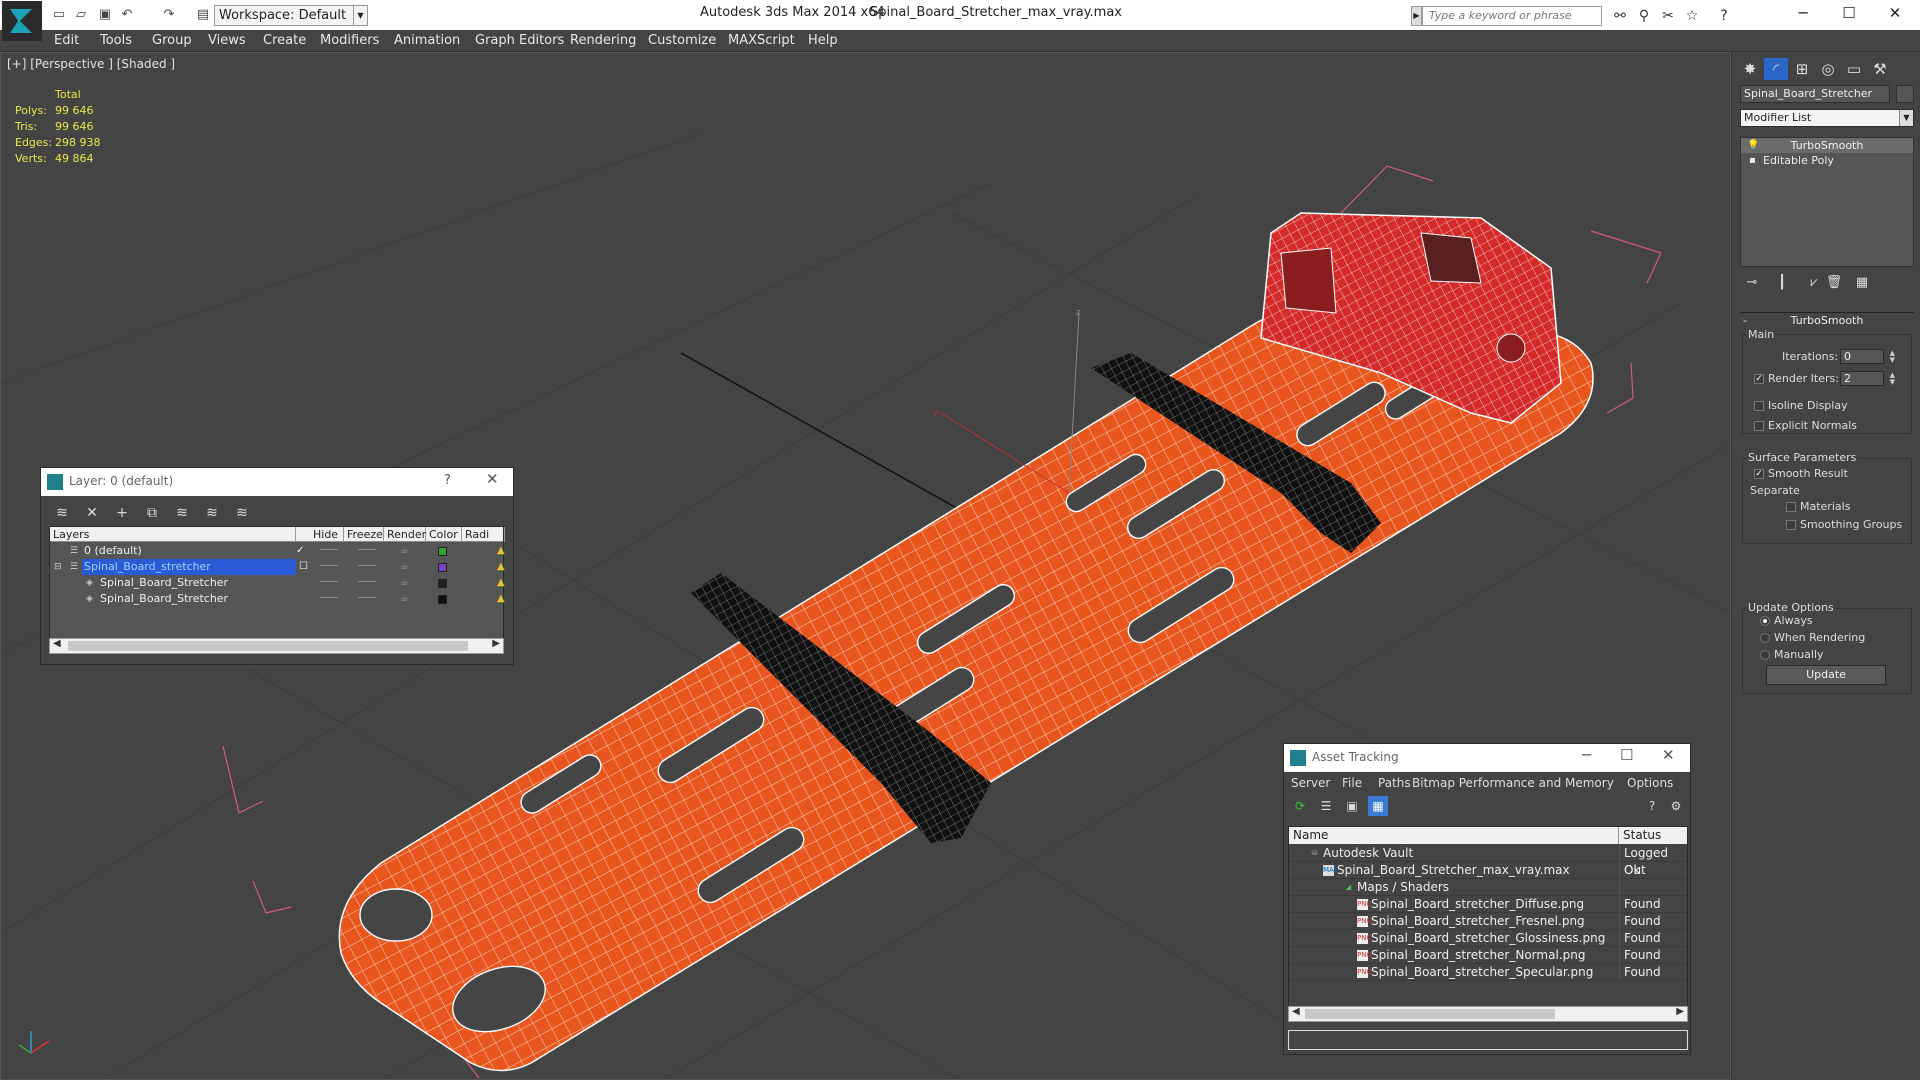  I want to click on minimize-button: ─, so click(1586, 755).